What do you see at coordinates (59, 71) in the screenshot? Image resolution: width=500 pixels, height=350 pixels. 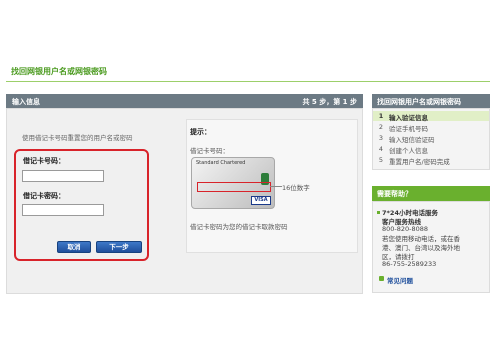 I see `page-title: 找回网银用户名或网银密码` at bounding box center [59, 71].